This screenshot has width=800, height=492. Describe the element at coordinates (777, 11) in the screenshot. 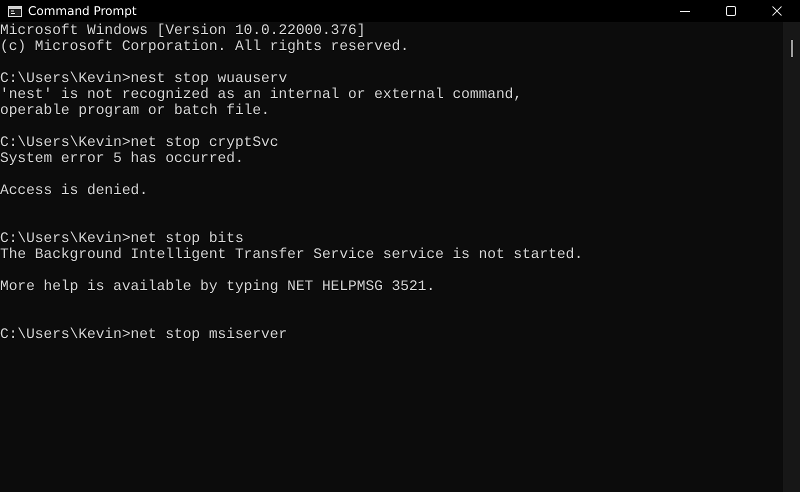

I see `close-icon` at that location.